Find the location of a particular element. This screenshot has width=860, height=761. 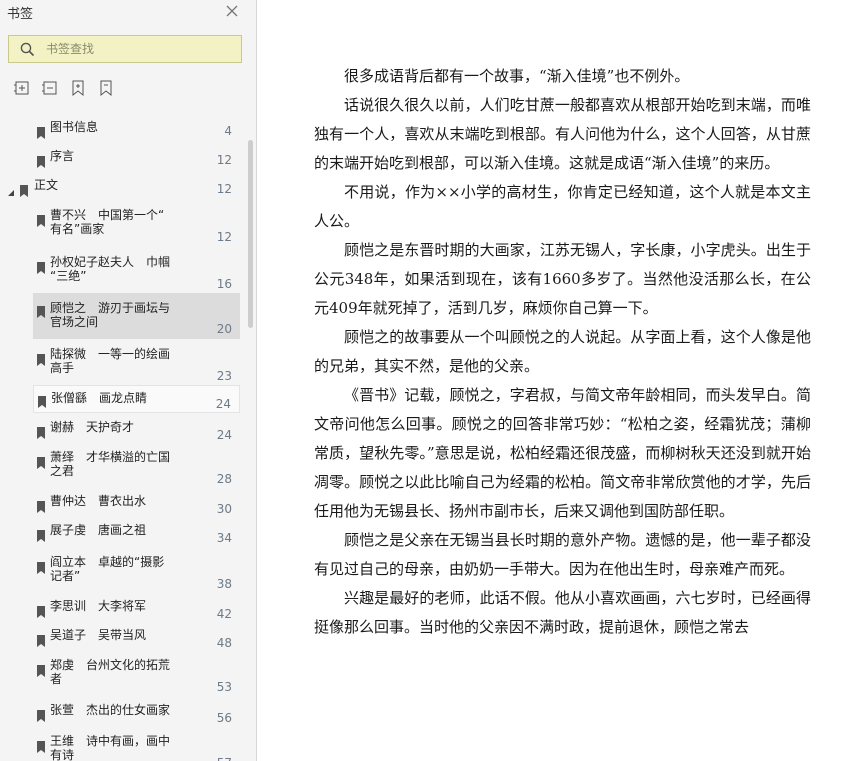

toc-item-hover: 张僧繇 画龙点睛 24 is located at coordinates (136, 399).